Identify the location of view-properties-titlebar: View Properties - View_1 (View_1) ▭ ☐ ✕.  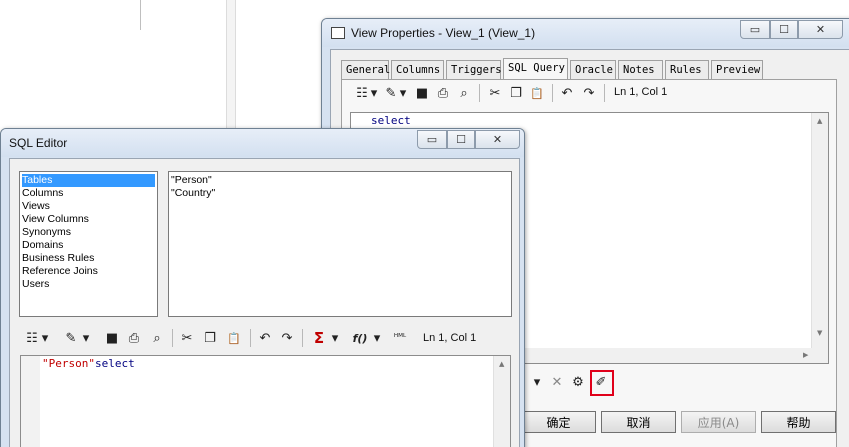
(585, 33).